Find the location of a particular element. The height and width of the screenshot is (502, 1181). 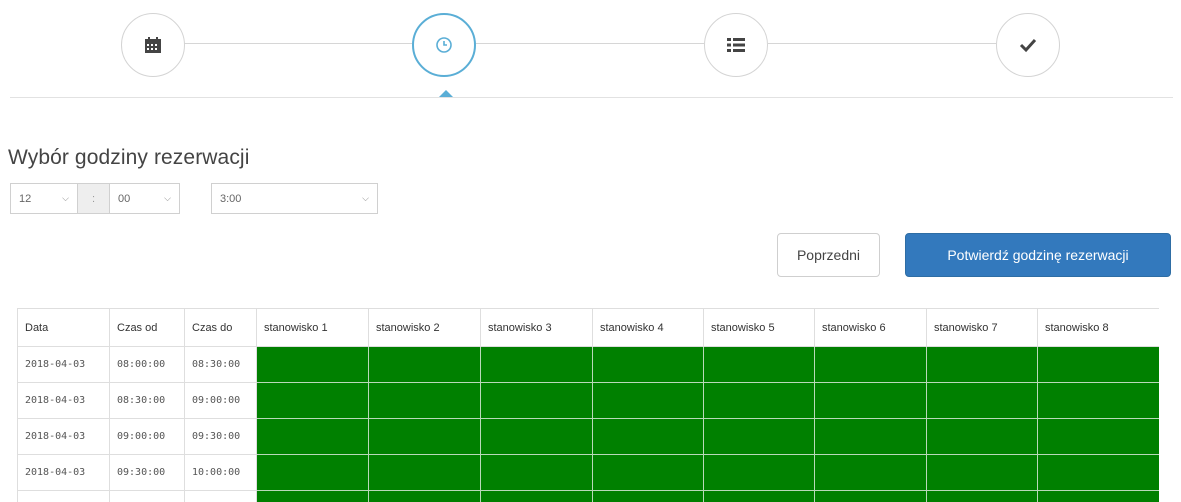

previous-button: Poprzedni is located at coordinates (828, 255).